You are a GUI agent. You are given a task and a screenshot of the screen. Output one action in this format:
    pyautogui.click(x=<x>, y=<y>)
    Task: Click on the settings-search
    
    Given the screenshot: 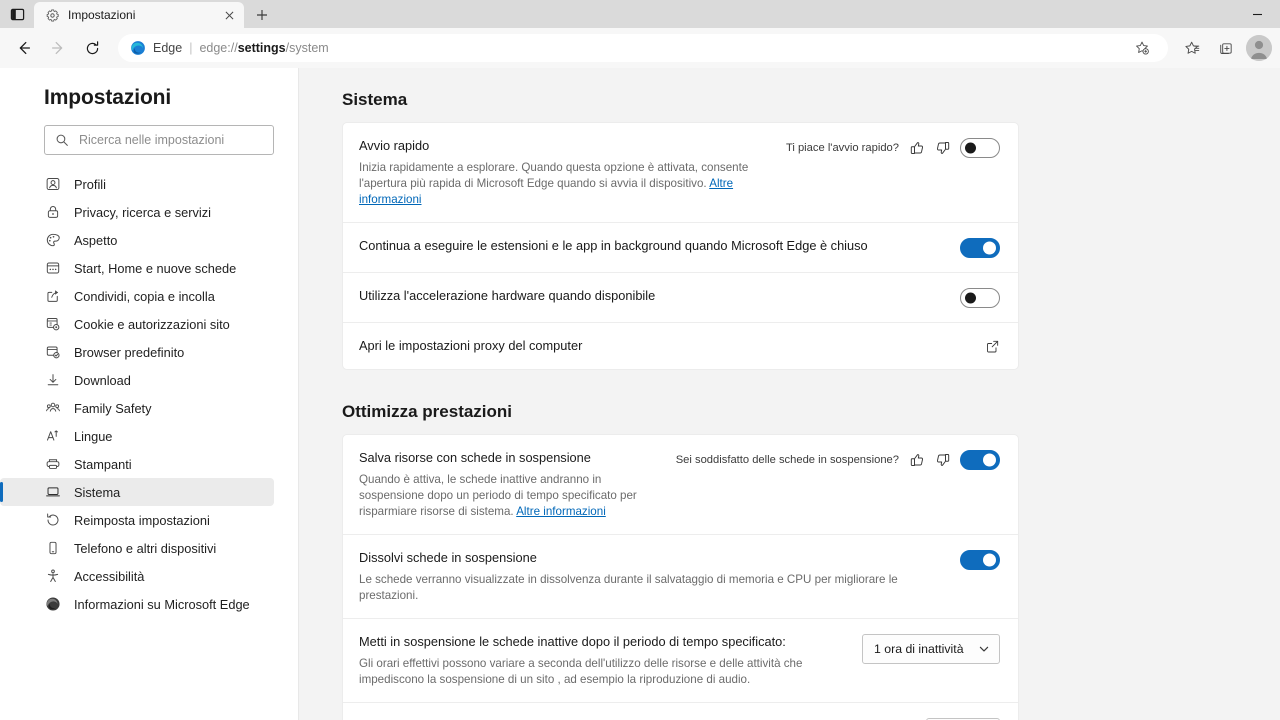 What is the action you would take?
    pyautogui.click(x=159, y=140)
    